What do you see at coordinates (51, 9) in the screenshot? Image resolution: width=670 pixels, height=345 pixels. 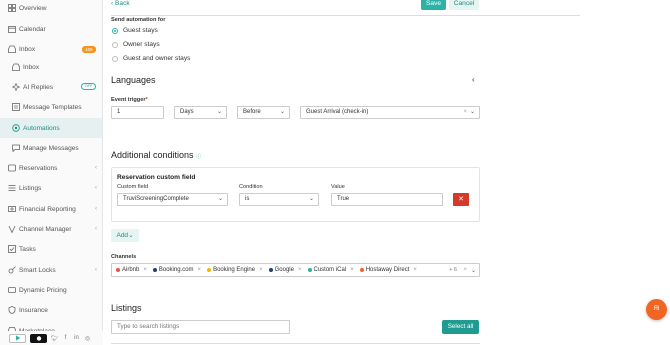 I see `sidebar-item-overview: Overview` at bounding box center [51, 9].